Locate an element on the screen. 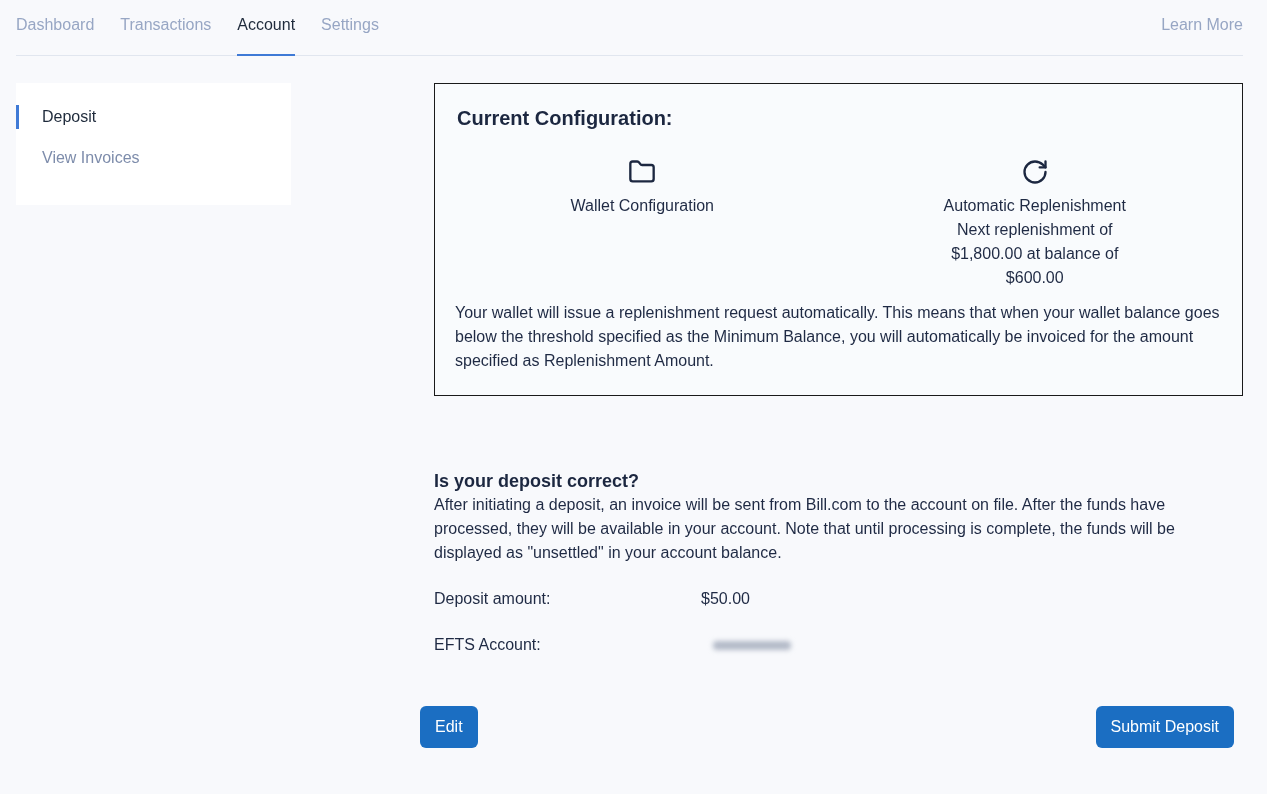  deposit-description: After initiating a deposit, an invoice will be sent from Bill.com to the account on file. After the funds have processed, they will be available in your account. Note that until processing is complete, the funds will be displayed as "unsettled" in your account balance. is located at coordinates (805, 529).